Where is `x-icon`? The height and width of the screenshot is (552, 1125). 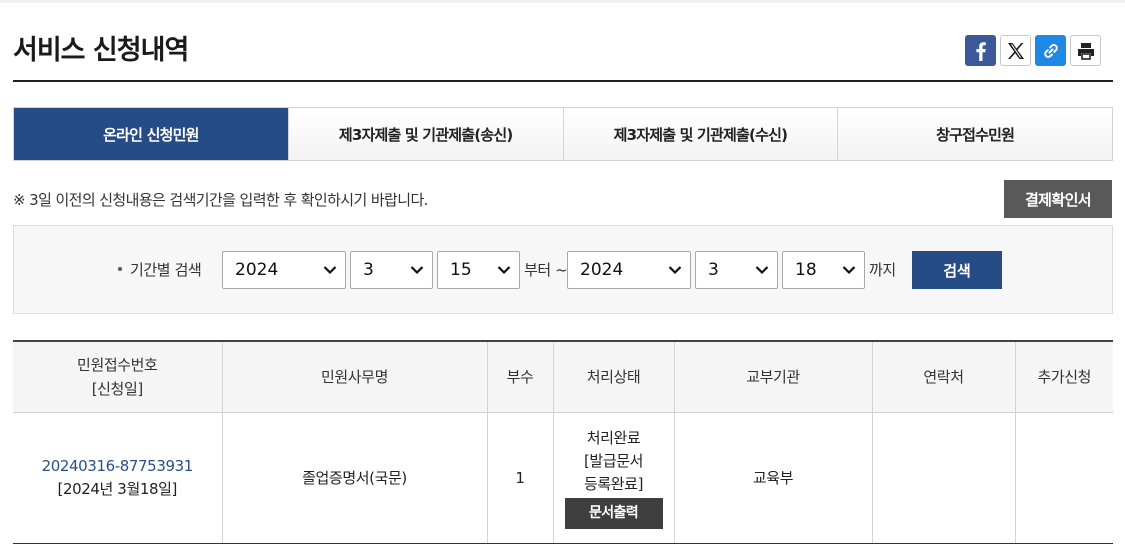 x-icon is located at coordinates (1015, 50).